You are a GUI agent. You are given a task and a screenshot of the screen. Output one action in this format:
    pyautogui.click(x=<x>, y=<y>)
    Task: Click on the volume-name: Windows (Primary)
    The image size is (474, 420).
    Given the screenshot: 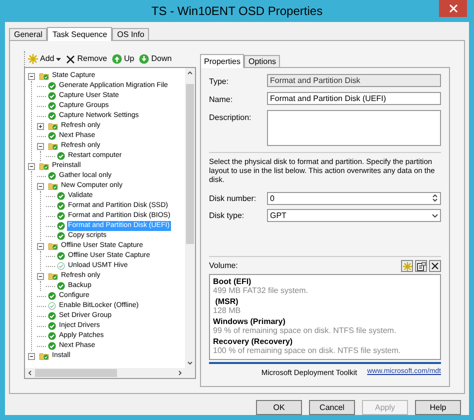 What is the action you would take?
    pyautogui.click(x=325, y=321)
    